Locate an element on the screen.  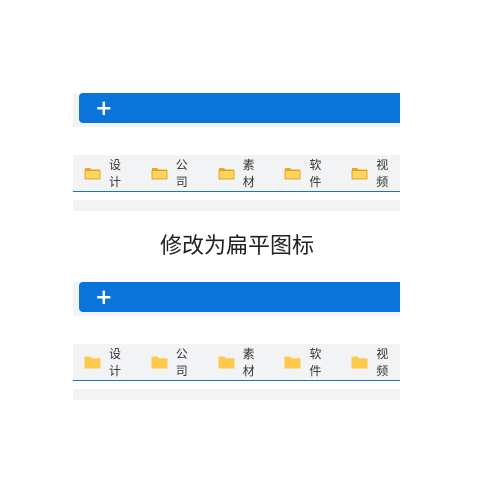
caption: 修改为扁平图标 is located at coordinates (236, 246).